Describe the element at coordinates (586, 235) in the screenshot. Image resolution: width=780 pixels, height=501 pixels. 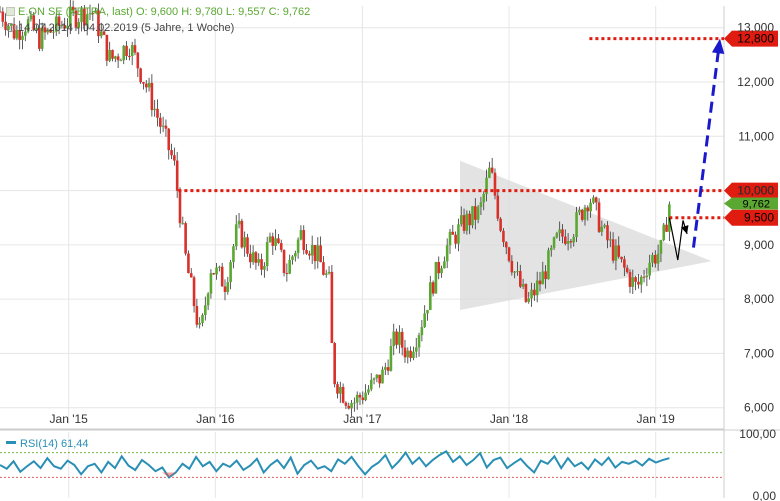
I see `triangle-shape` at that location.